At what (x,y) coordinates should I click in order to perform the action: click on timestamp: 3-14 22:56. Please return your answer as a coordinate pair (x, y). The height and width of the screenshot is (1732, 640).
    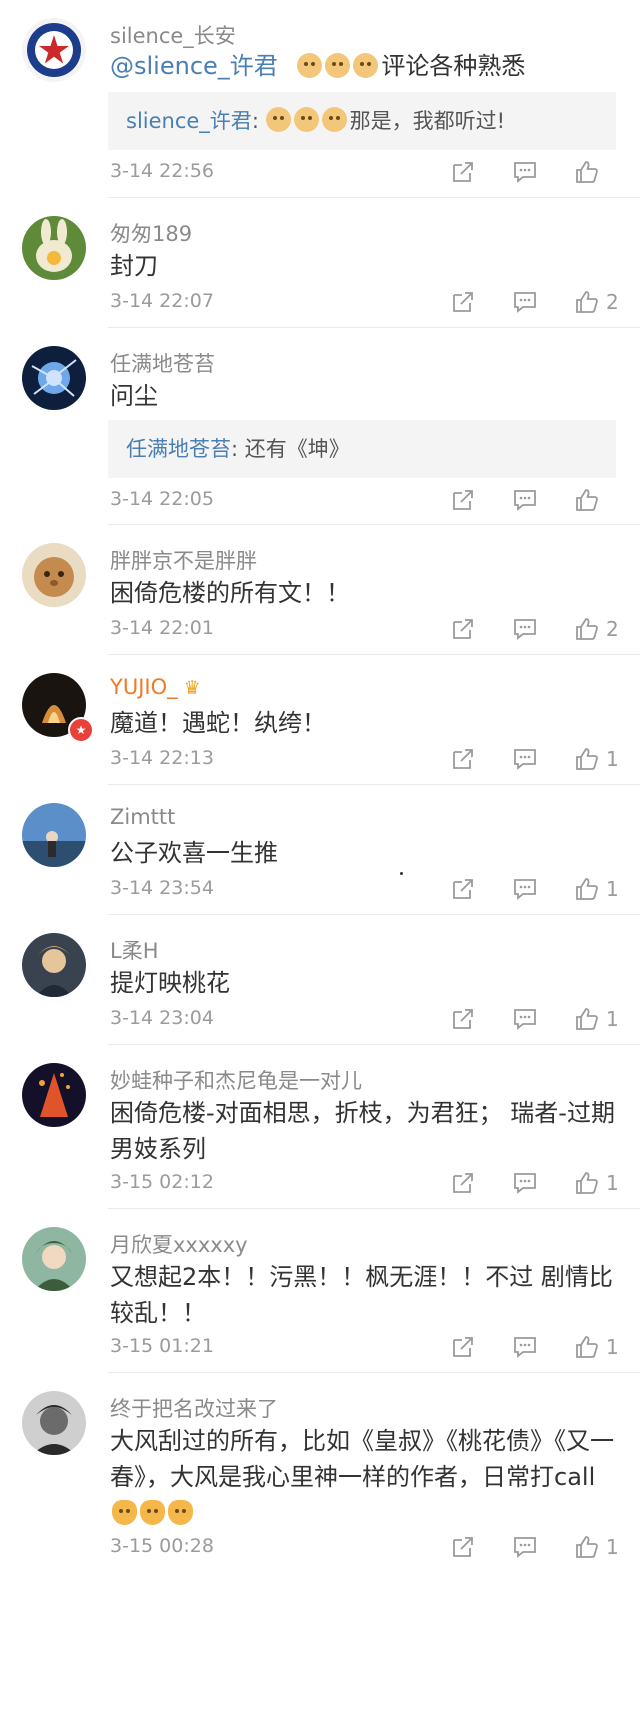
    Looking at the image, I should click on (162, 171).